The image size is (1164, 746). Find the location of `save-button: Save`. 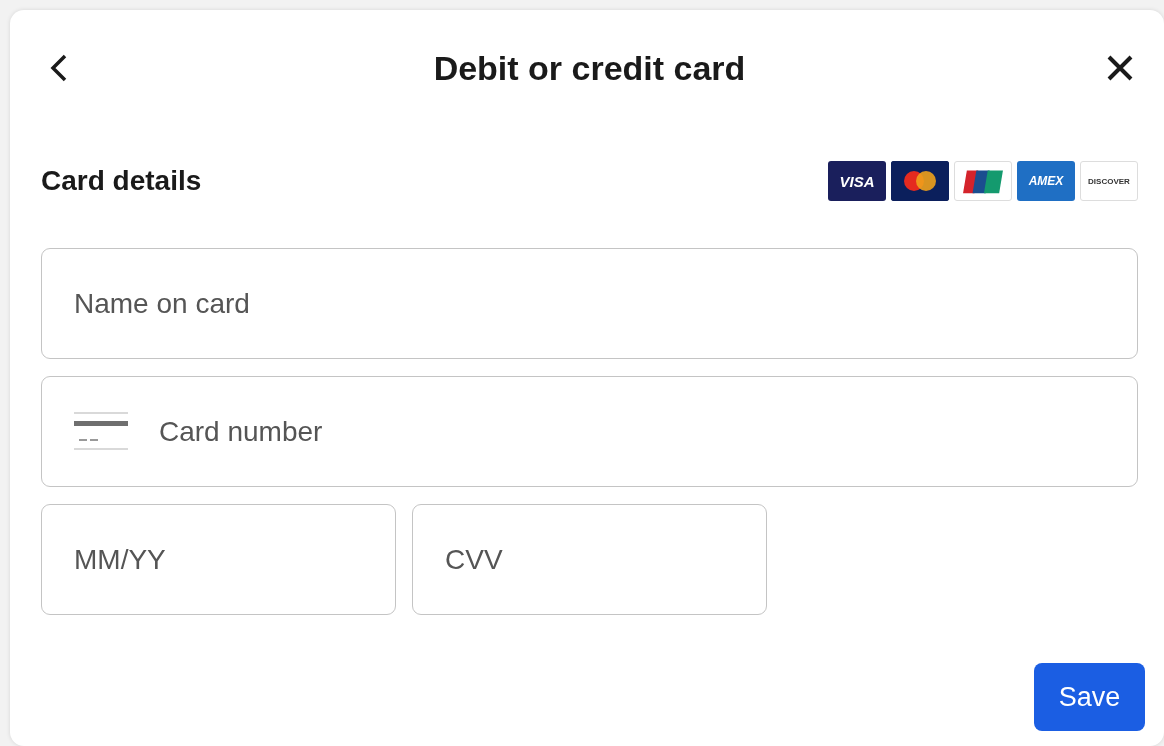

save-button: Save is located at coordinates (1089, 697).